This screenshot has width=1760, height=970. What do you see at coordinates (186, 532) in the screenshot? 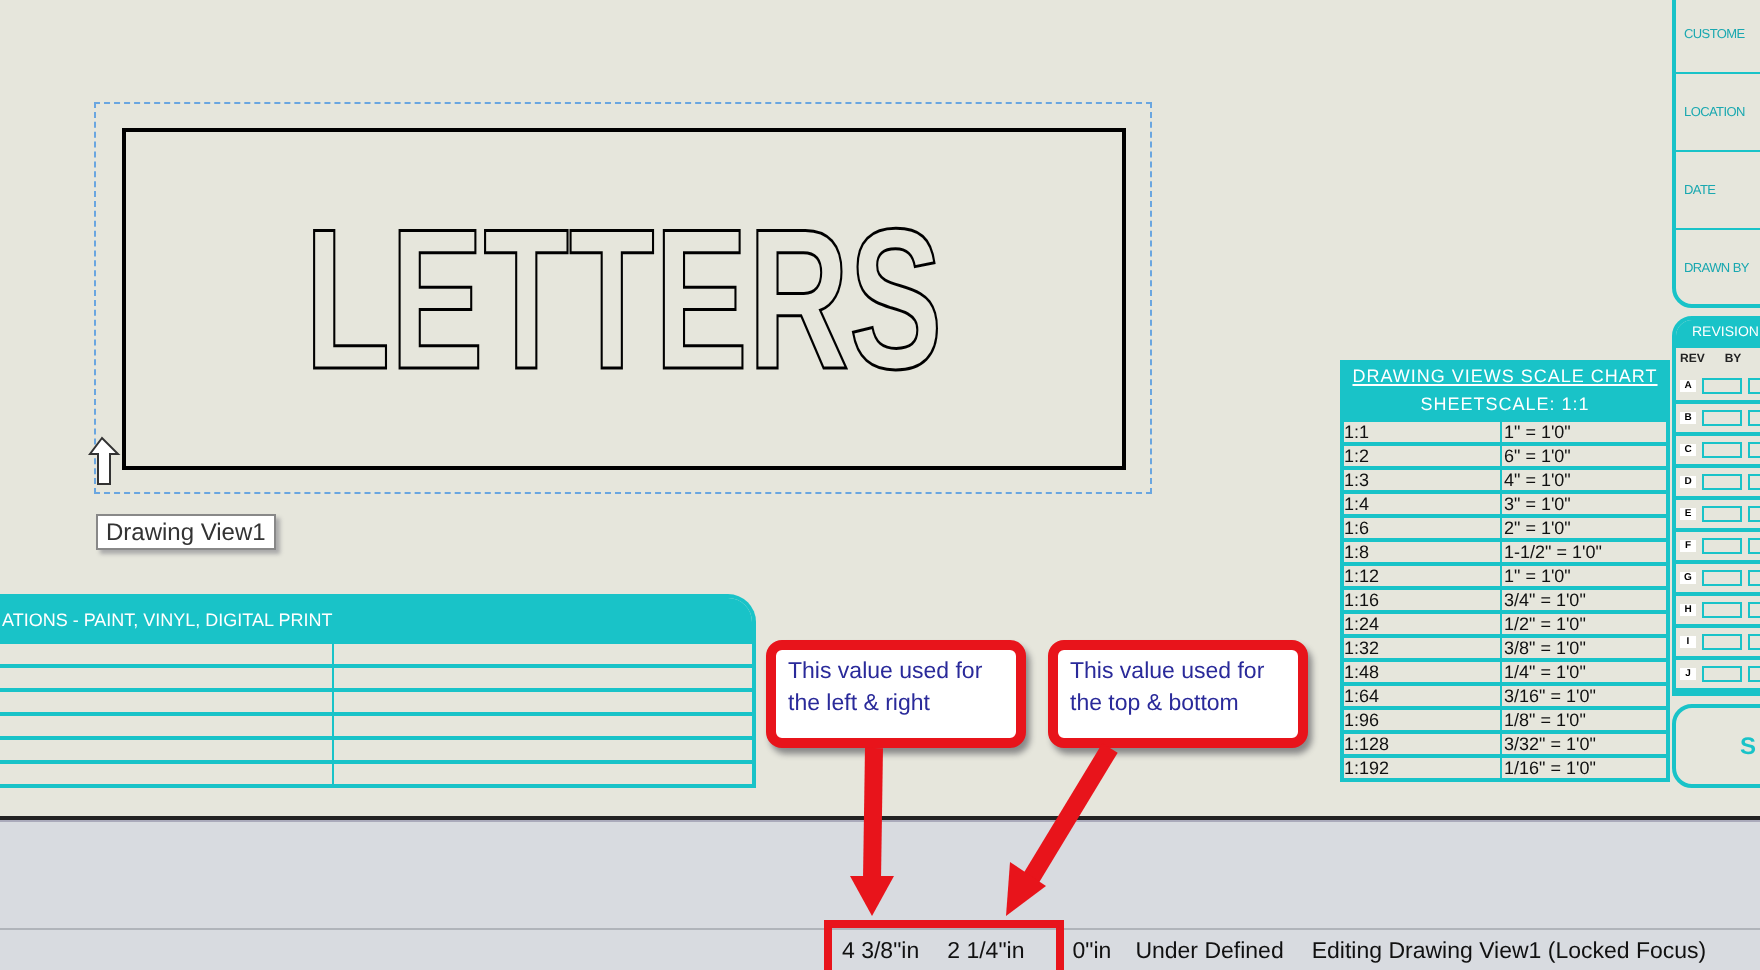
I see `view-tooltip: Drawing View1` at bounding box center [186, 532].